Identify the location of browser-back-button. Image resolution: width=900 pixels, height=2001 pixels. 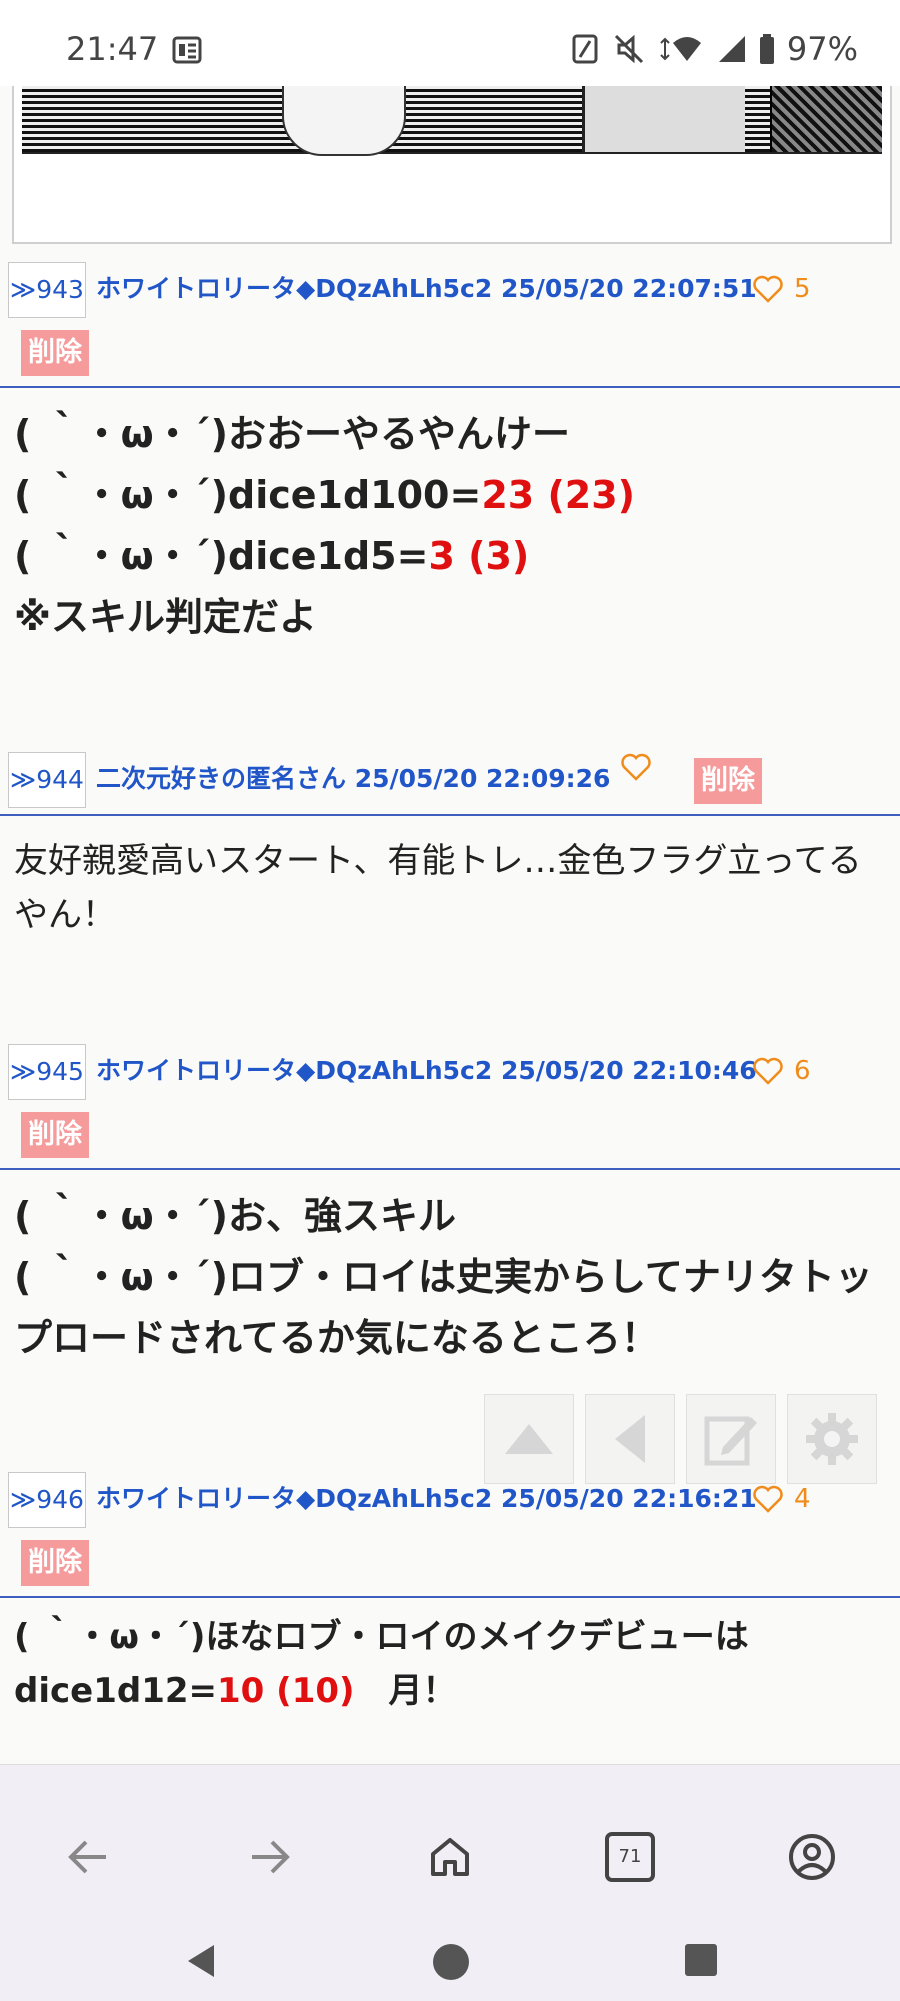
(88, 1857).